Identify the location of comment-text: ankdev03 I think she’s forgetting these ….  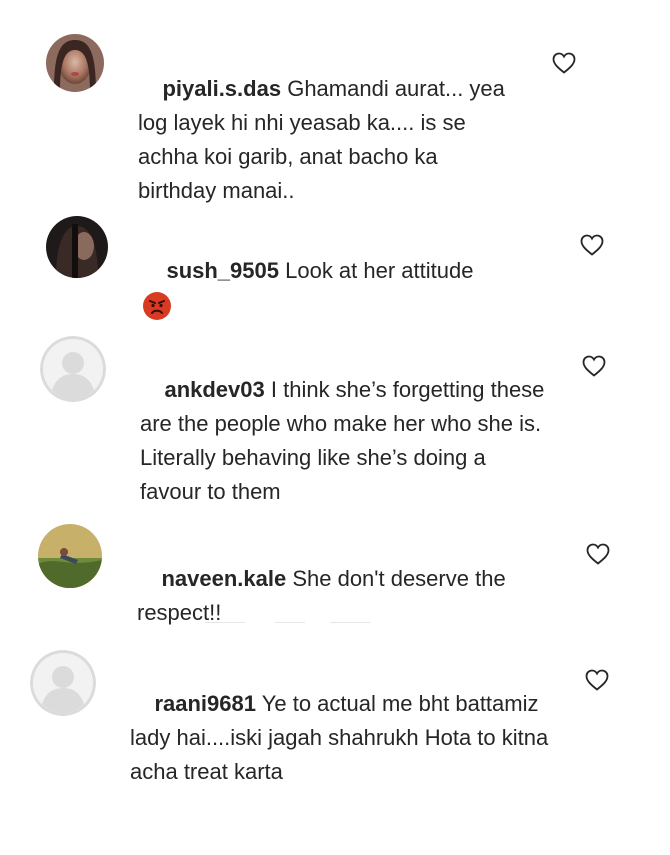
(345, 441).